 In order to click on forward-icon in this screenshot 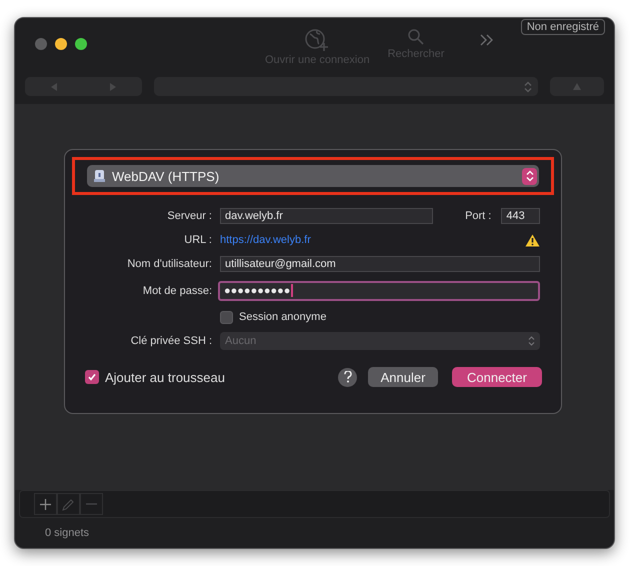, I will do `click(113, 87)`.